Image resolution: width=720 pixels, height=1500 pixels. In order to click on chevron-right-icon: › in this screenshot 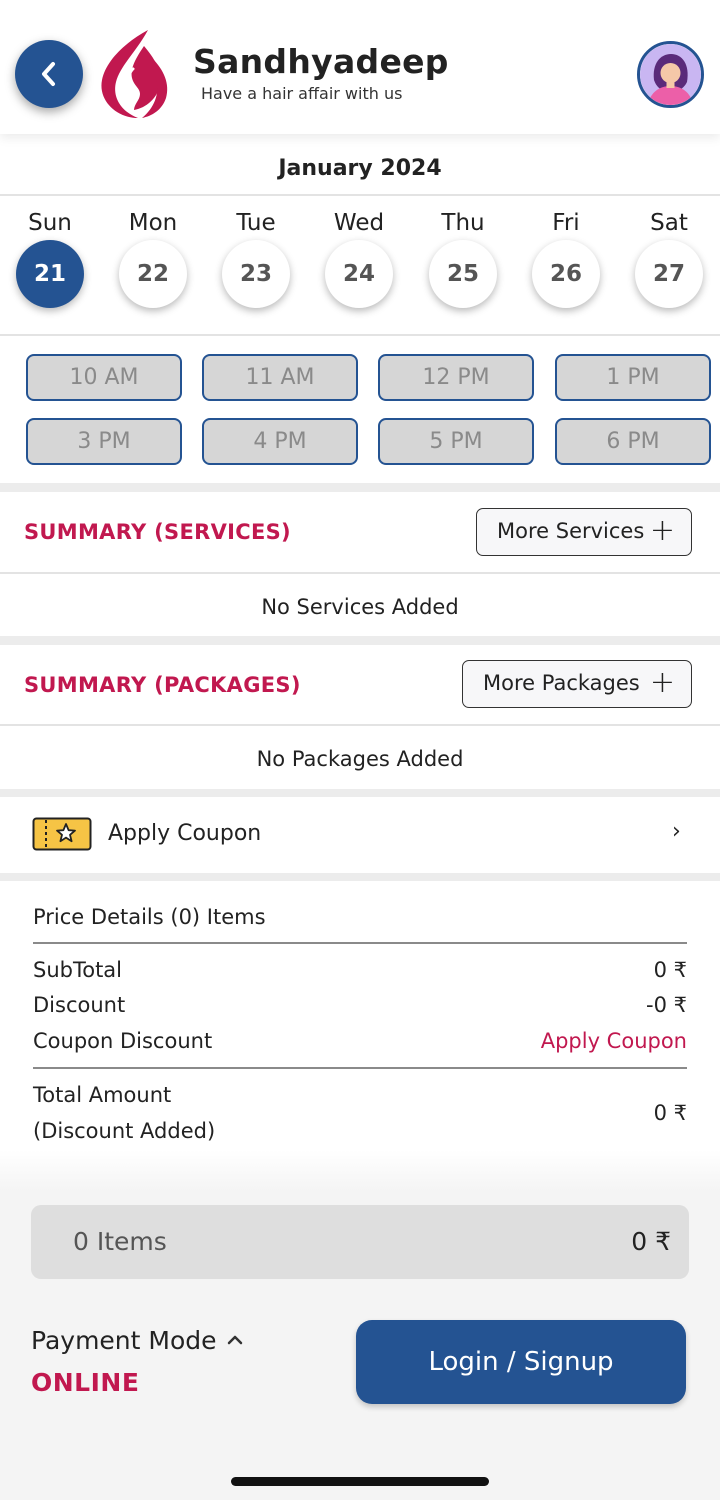, I will do `click(676, 831)`.